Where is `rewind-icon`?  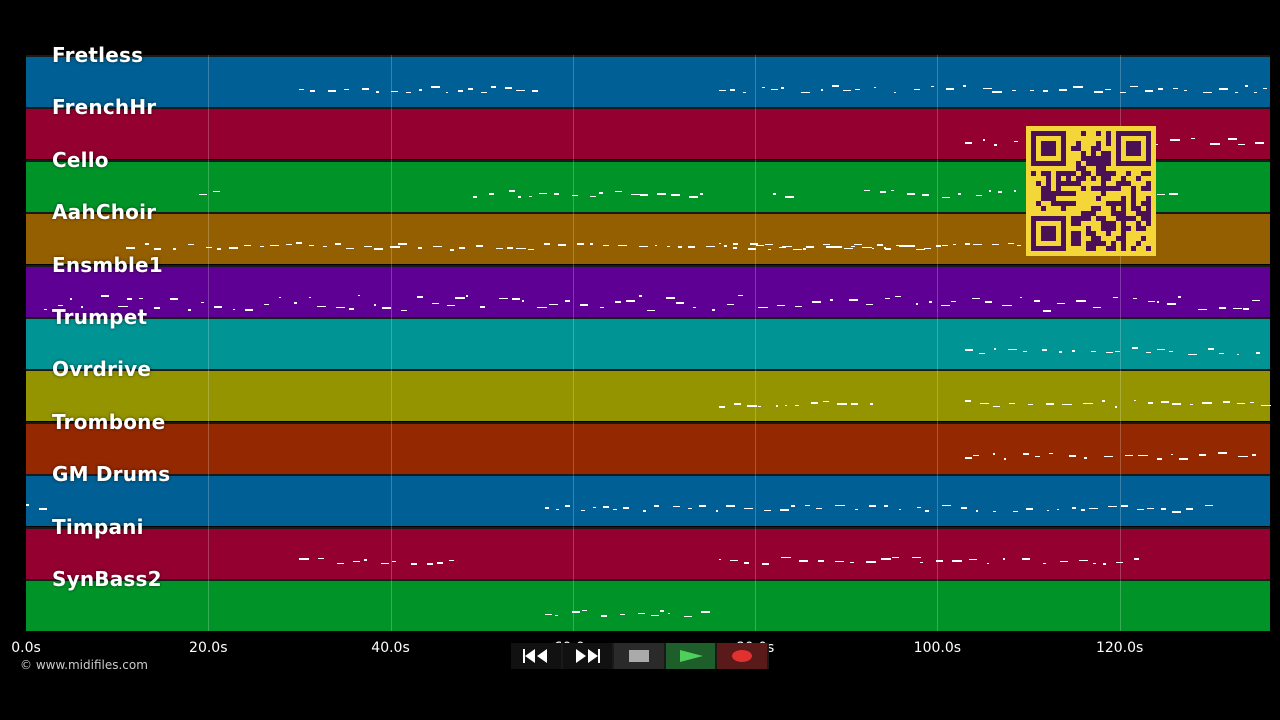
rewind-icon is located at coordinates (534, 656).